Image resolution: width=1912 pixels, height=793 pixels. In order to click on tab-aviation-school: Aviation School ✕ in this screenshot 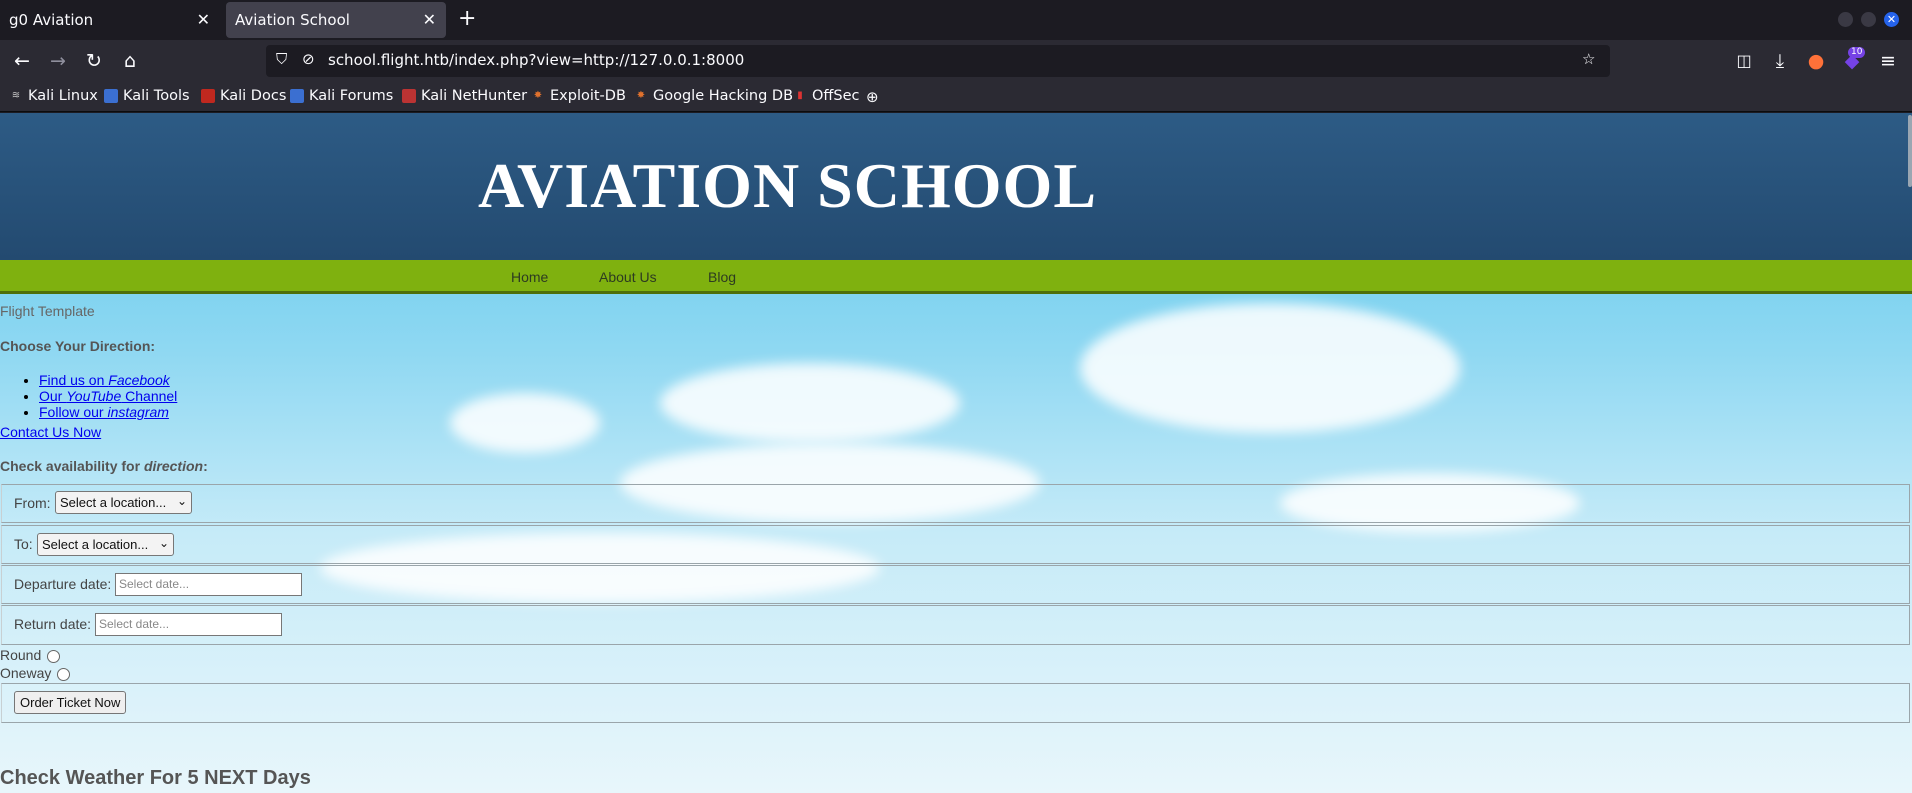, I will do `click(336, 20)`.